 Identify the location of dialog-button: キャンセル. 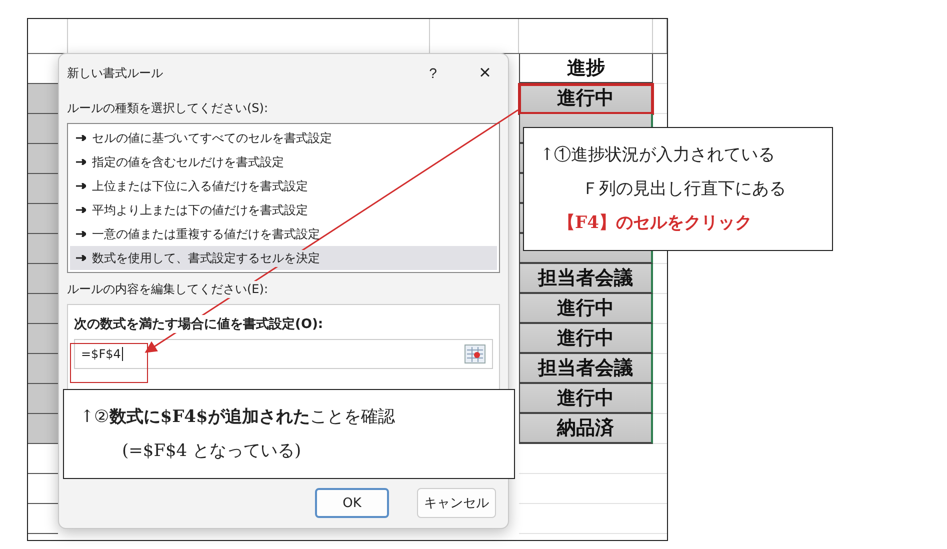
(456, 503).